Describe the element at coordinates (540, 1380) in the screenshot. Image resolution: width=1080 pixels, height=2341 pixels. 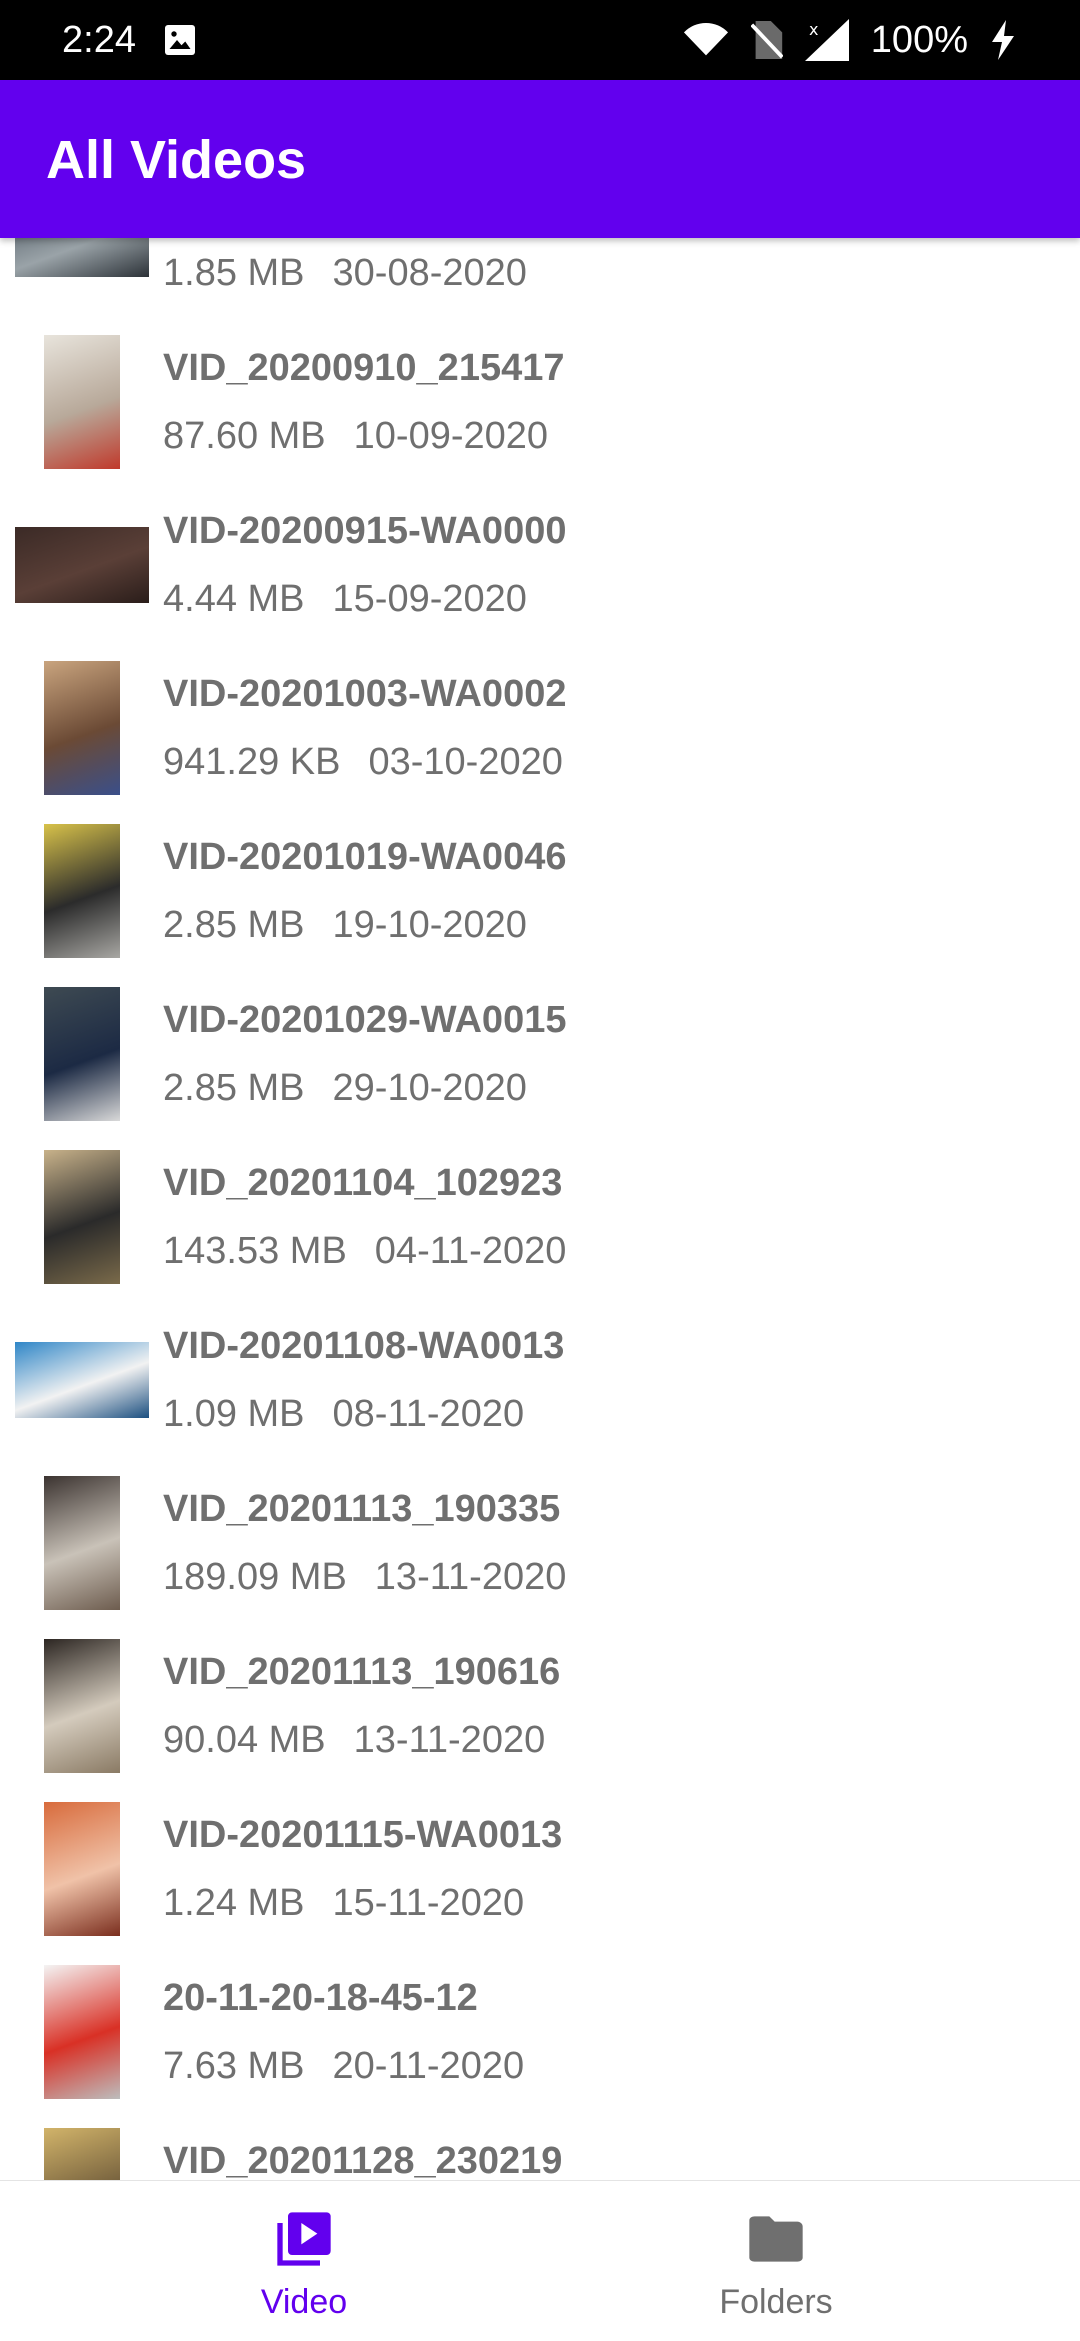
I see `video-list-item: VID-20201108-WA0013 1.09 MB 08-11-2020` at that location.